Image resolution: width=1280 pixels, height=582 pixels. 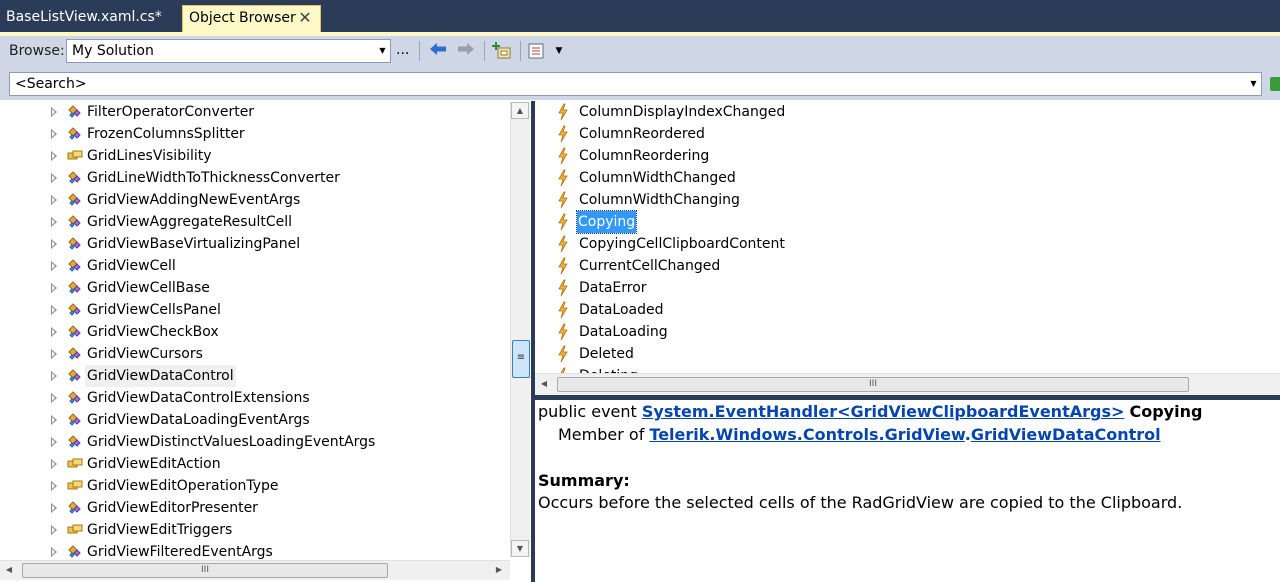 What do you see at coordinates (1066, 434) in the screenshot?
I see `class-link: GridViewDataControl` at bounding box center [1066, 434].